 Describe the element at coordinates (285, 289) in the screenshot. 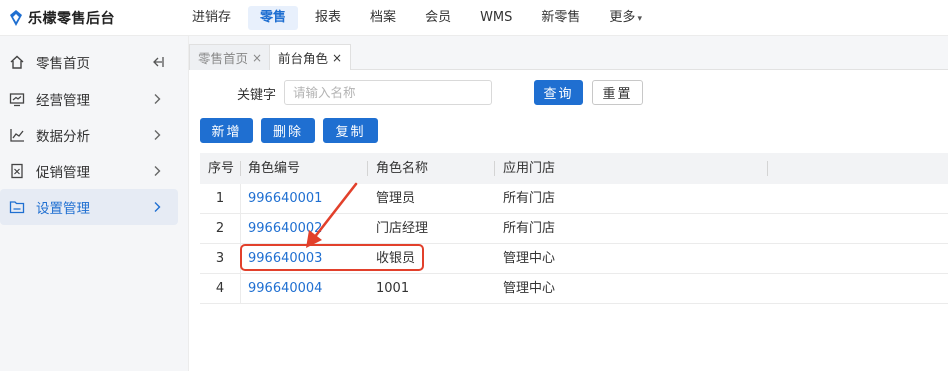

I see `role-code-link: 996640004` at that location.